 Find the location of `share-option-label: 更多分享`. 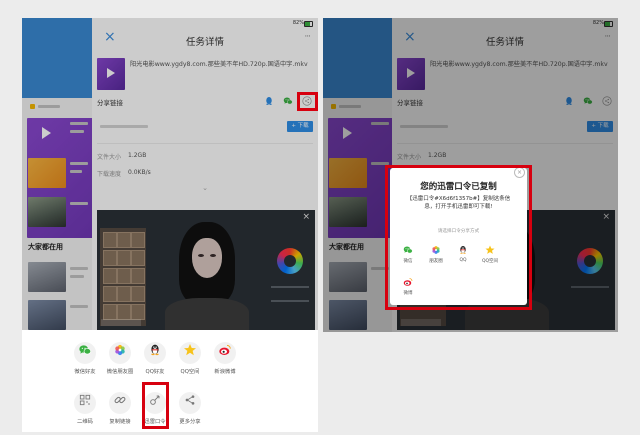

share-option-label: 更多分享 is located at coordinates (190, 422).